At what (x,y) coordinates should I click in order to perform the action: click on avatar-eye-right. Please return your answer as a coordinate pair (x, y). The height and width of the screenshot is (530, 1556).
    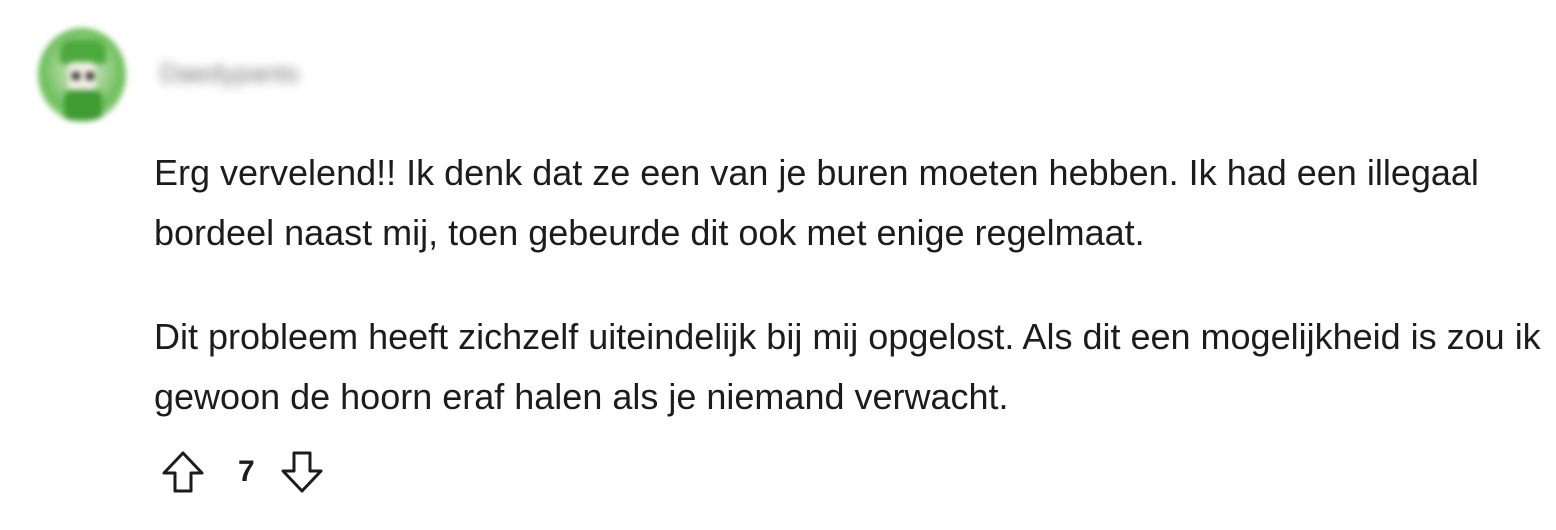
    Looking at the image, I should click on (90, 76).